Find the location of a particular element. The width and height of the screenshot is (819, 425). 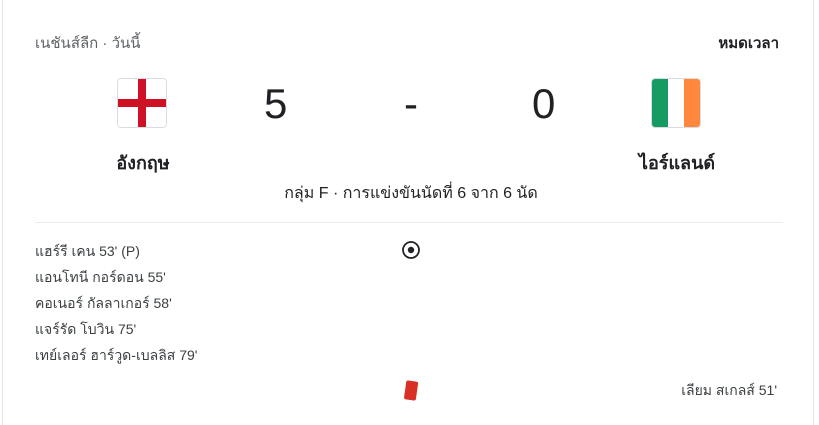

match-header: เนชันส์ลีก · วันนี้ หมดเวลา is located at coordinates (407, 42).